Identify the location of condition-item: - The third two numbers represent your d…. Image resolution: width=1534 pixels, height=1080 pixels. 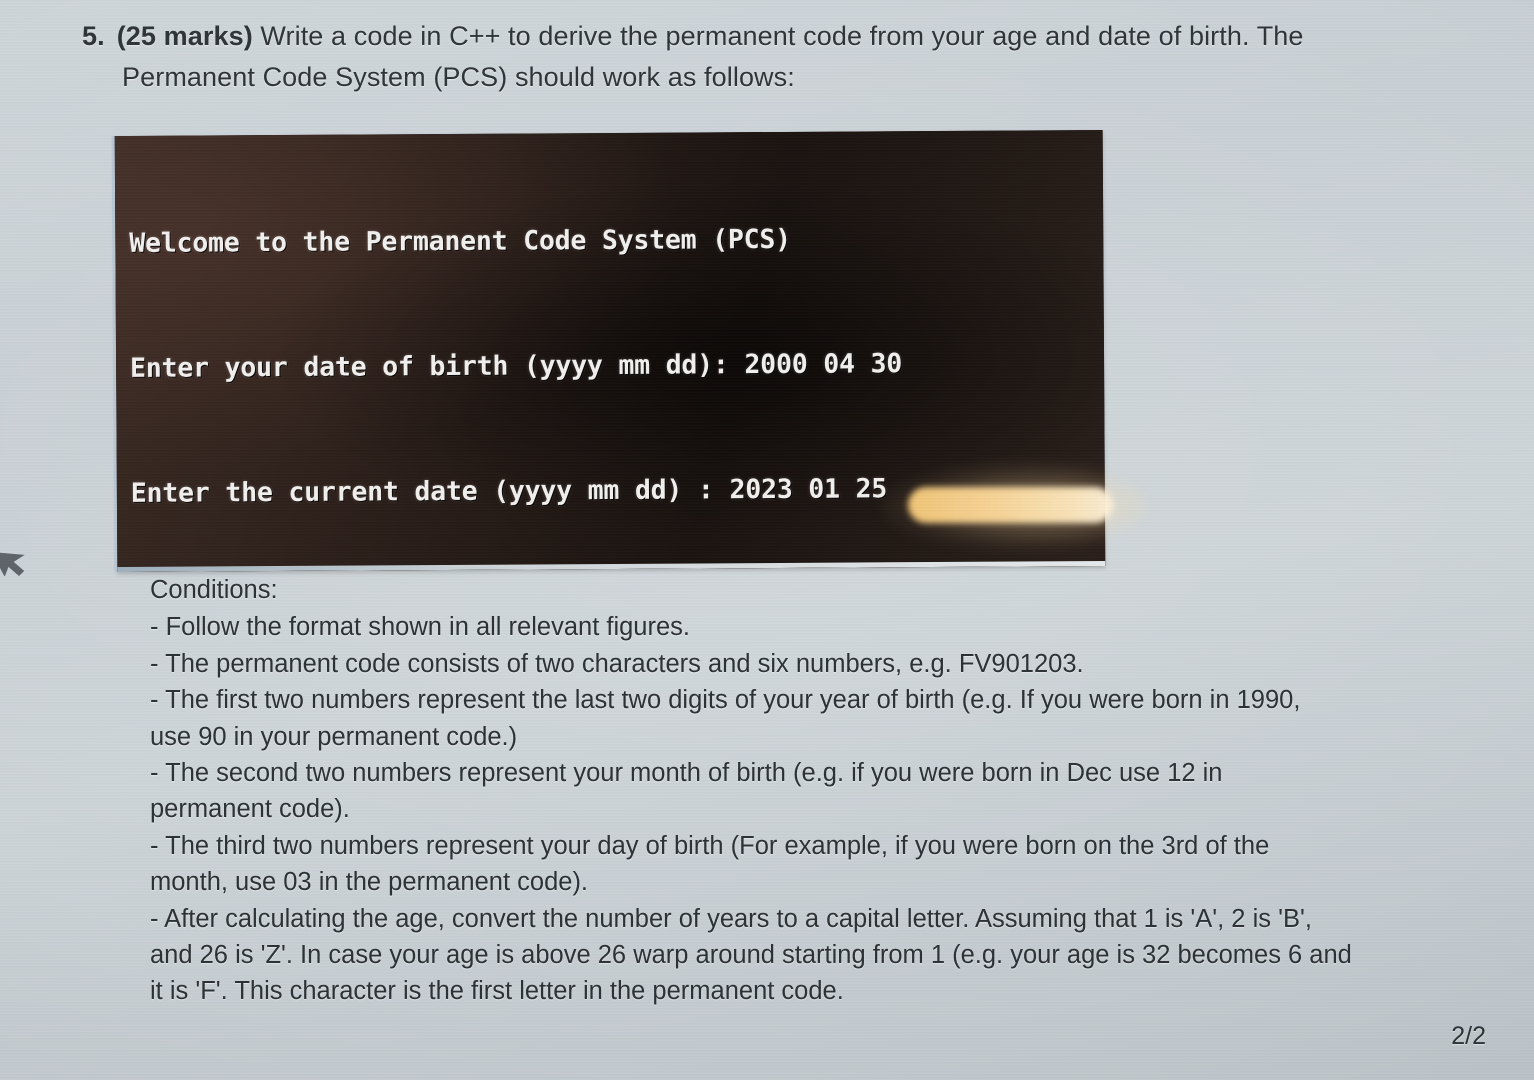
(710, 864).